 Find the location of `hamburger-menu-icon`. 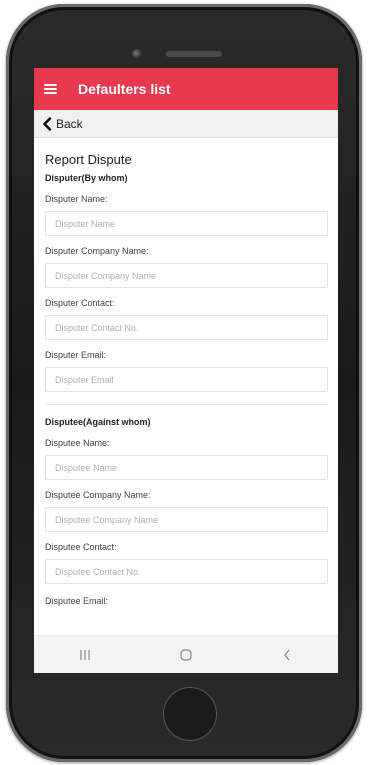

hamburger-menu-icon is located at coordinates (50, 89).